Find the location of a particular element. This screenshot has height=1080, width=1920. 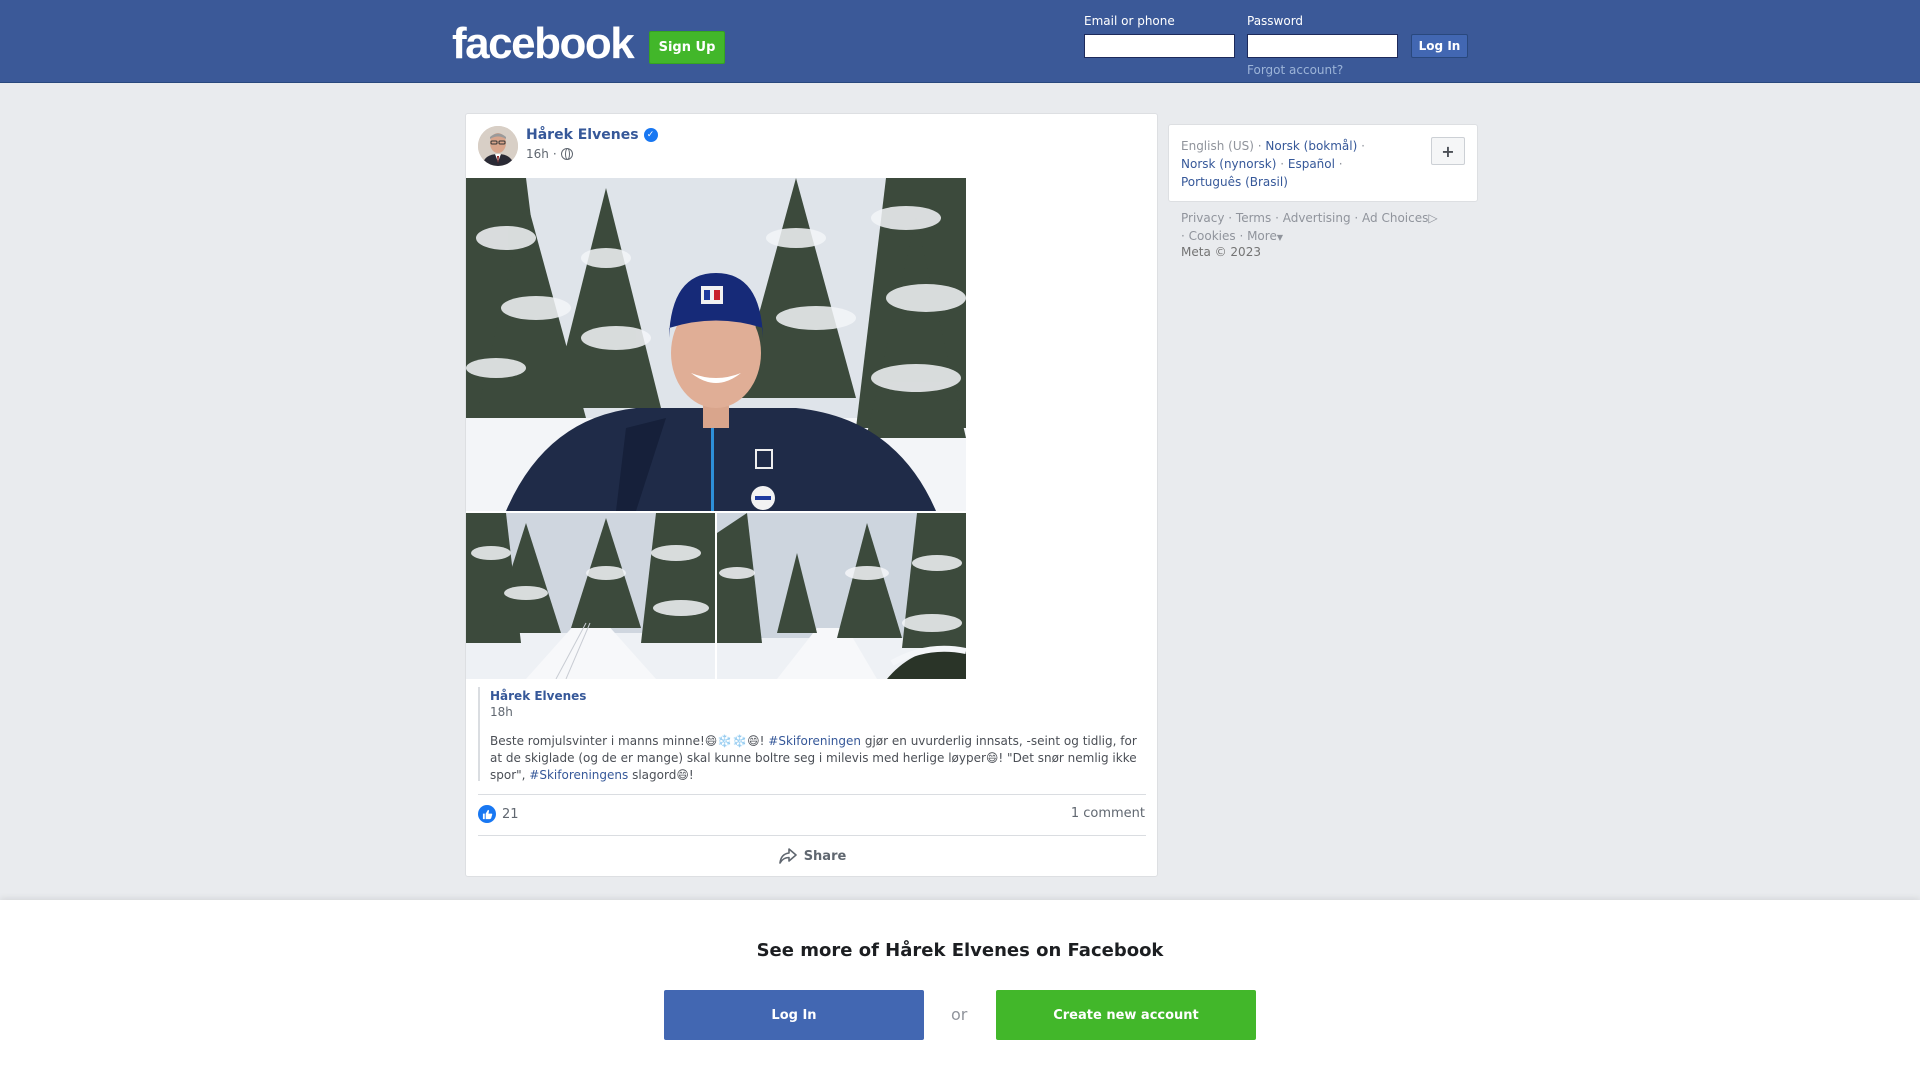

facebook-logo: facebook is located at coordinates (543, 44).